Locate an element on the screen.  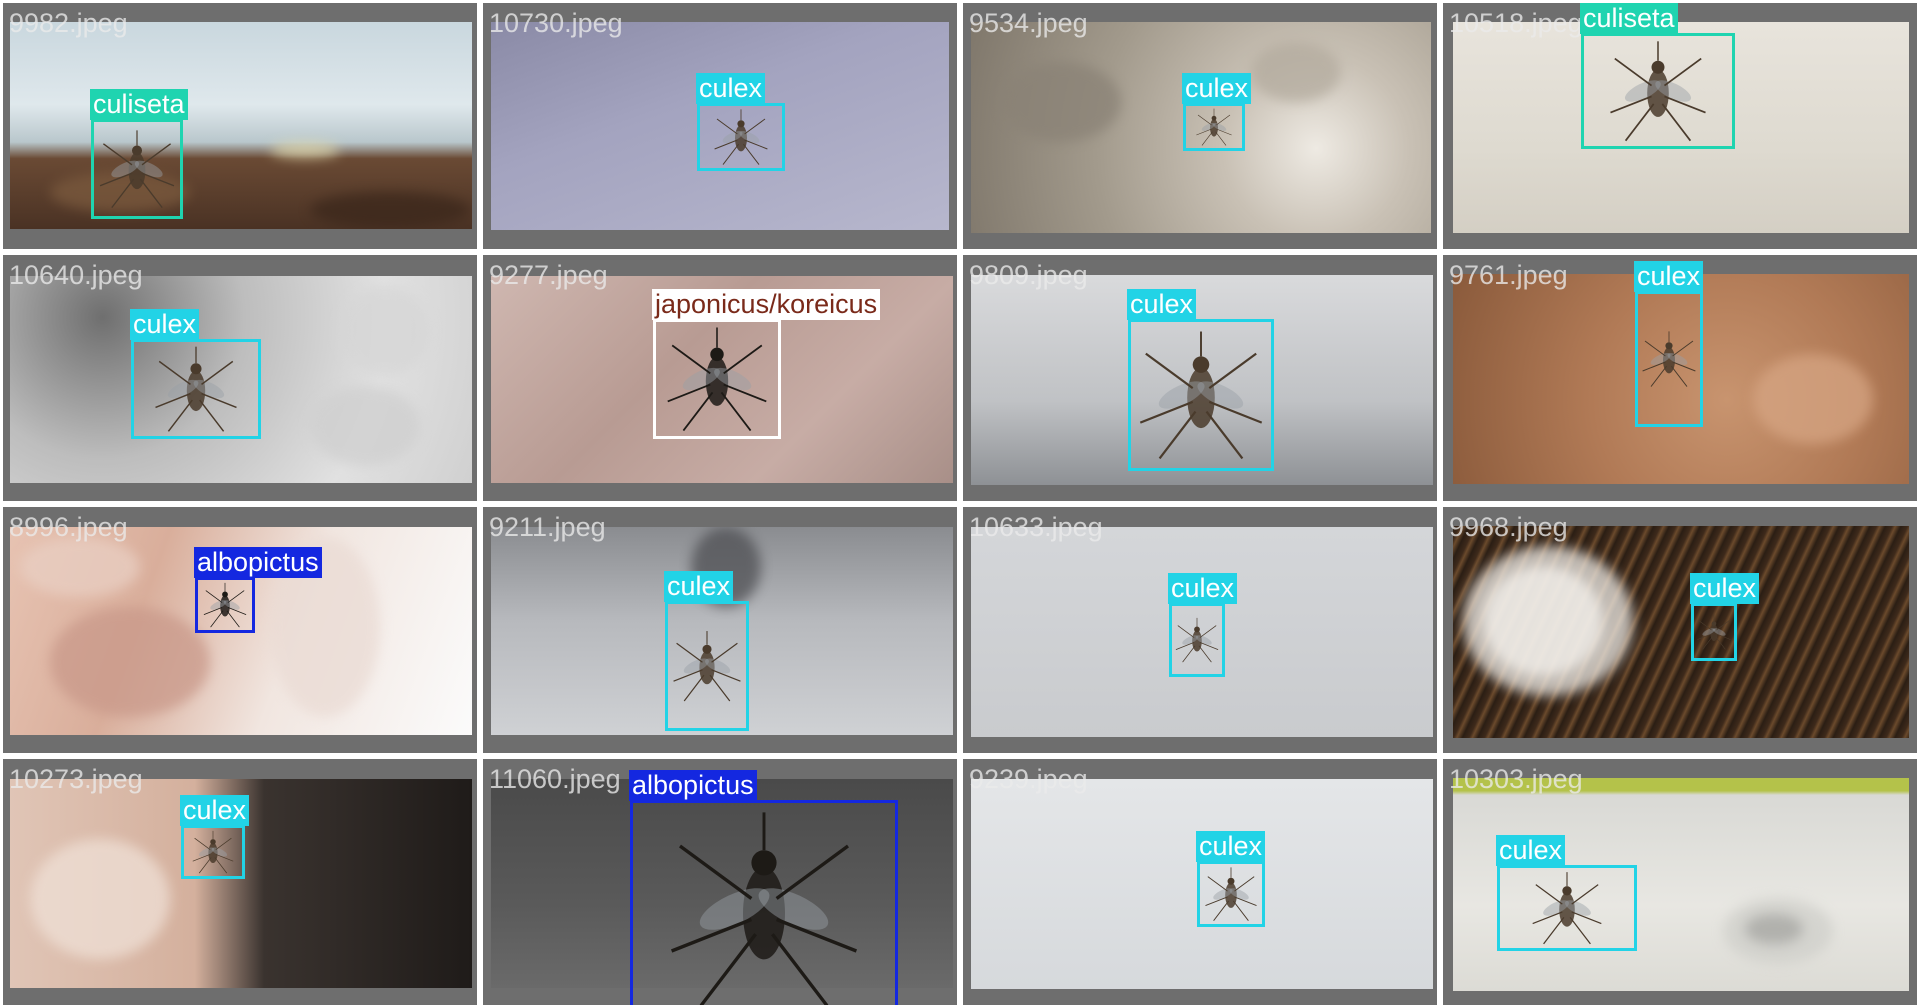
prediction-tile: 10640.jpeg culex is located at coordinates (240, 378).